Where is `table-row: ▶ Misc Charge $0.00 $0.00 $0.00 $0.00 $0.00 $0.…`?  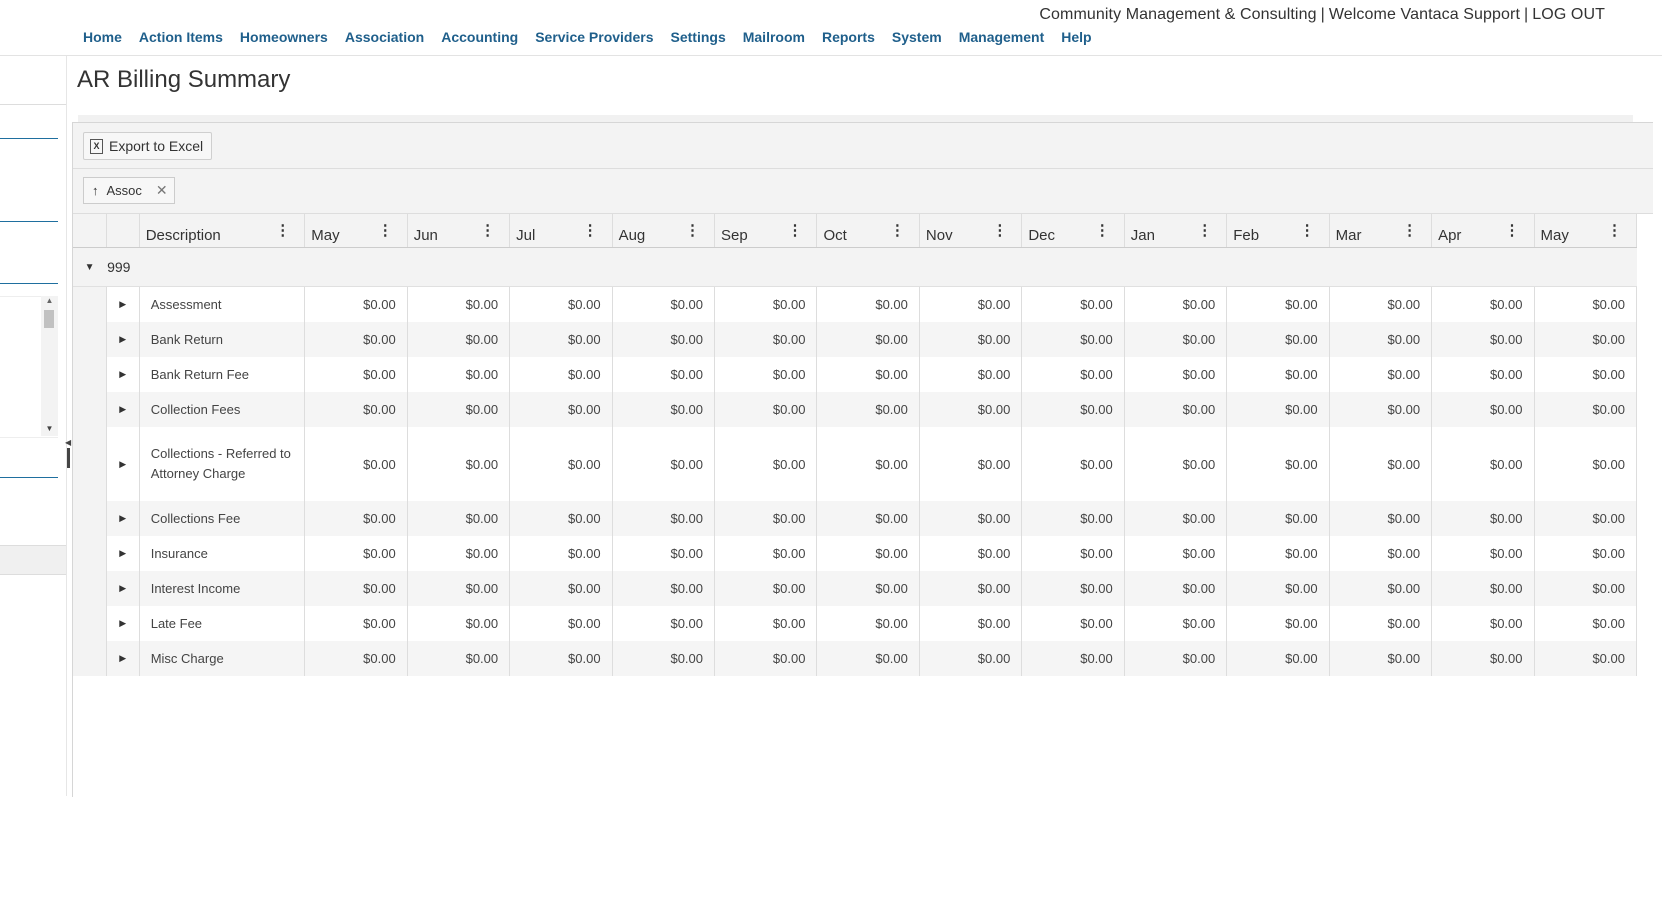
table-row: ▶ Misc Charge $0.00 $0.00 $0.00 $0.00 $0.00 $0.… is located at coordinates (855, 658).